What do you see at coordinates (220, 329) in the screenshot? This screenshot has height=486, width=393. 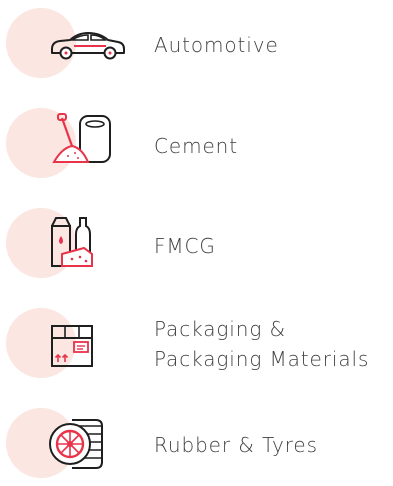 I see `industry-label-line1: Packaging &` at bounding box center [220, 329].